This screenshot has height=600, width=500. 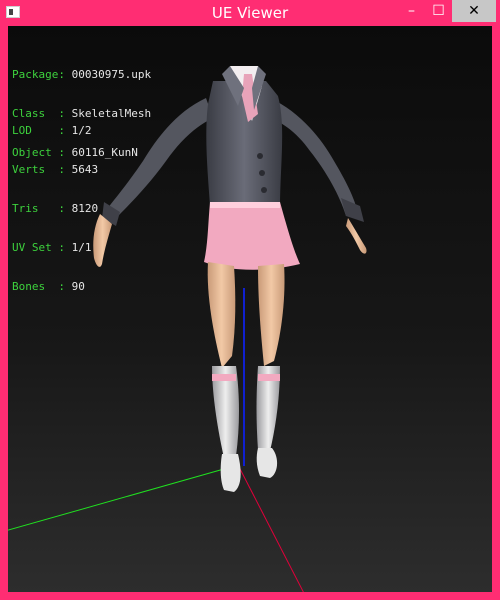 I want to click on info-row-package: Package: 00030975.upk, so click(x=81, y=74).